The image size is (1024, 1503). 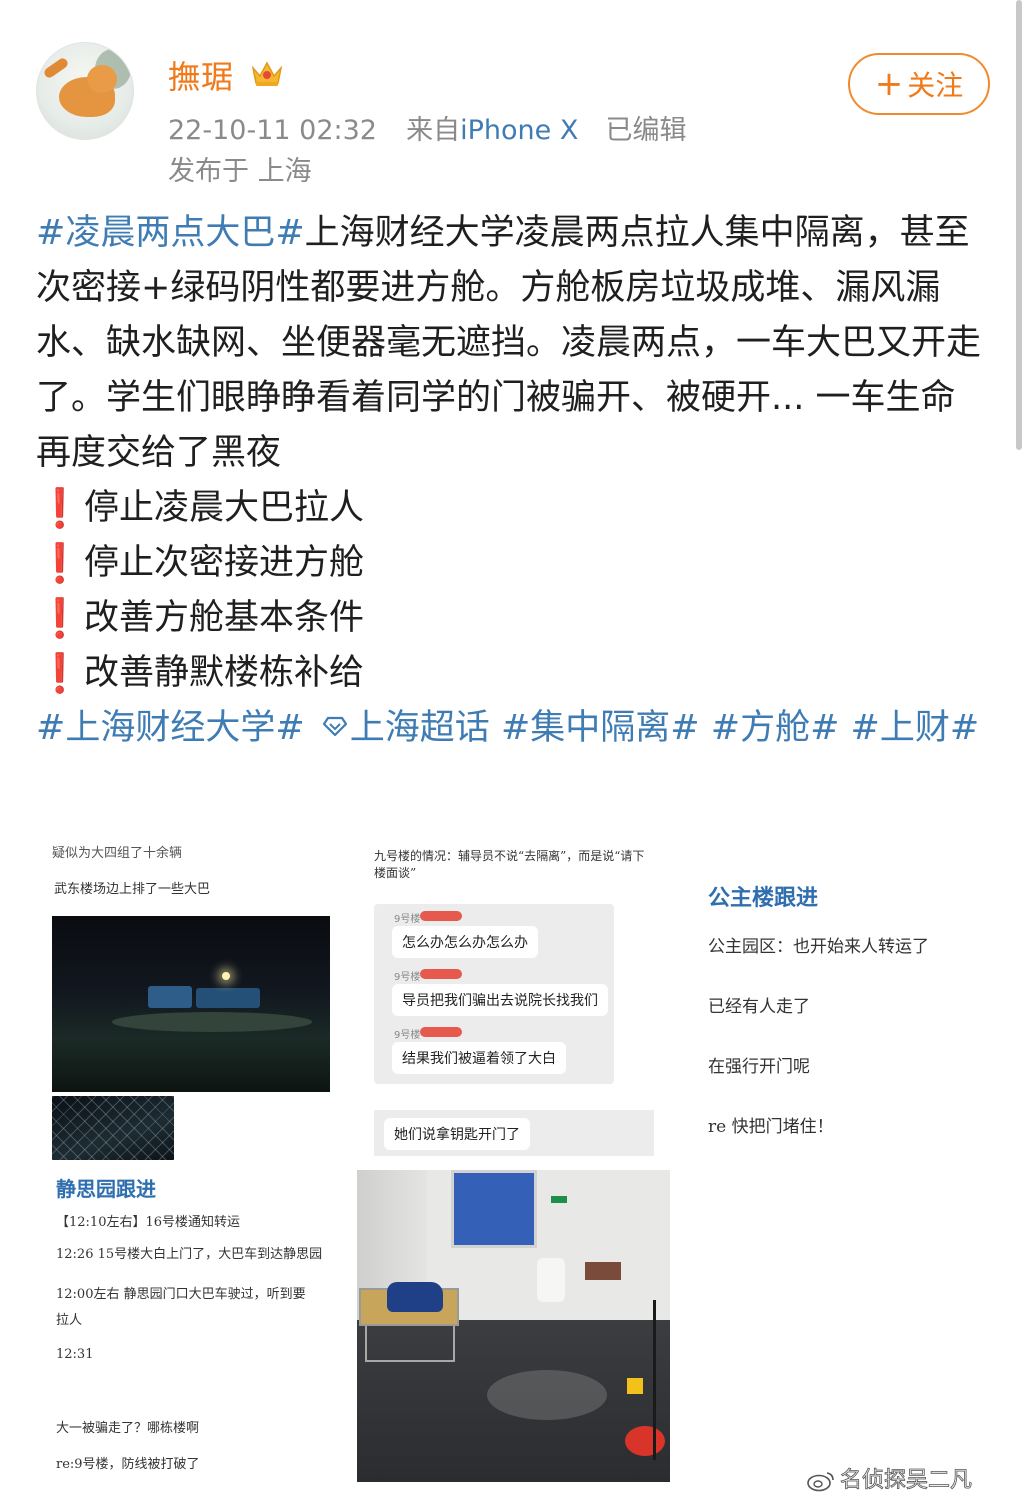 What do you see at coordinates (224, 673) in the screenshot?
I see `list-item-text: 改善静默楼栋补给` at bounding box center [224, 673].